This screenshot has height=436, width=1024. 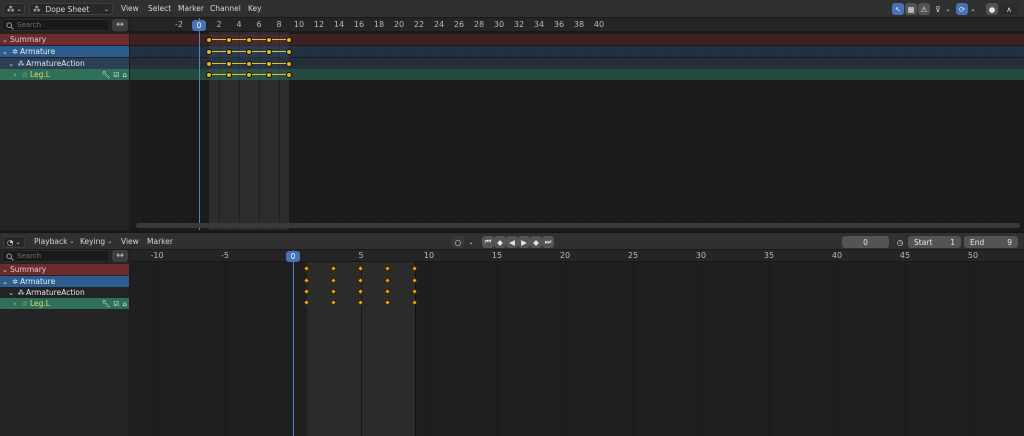 I want to click on armature-icon: ✲, so click(x=15, y=51).